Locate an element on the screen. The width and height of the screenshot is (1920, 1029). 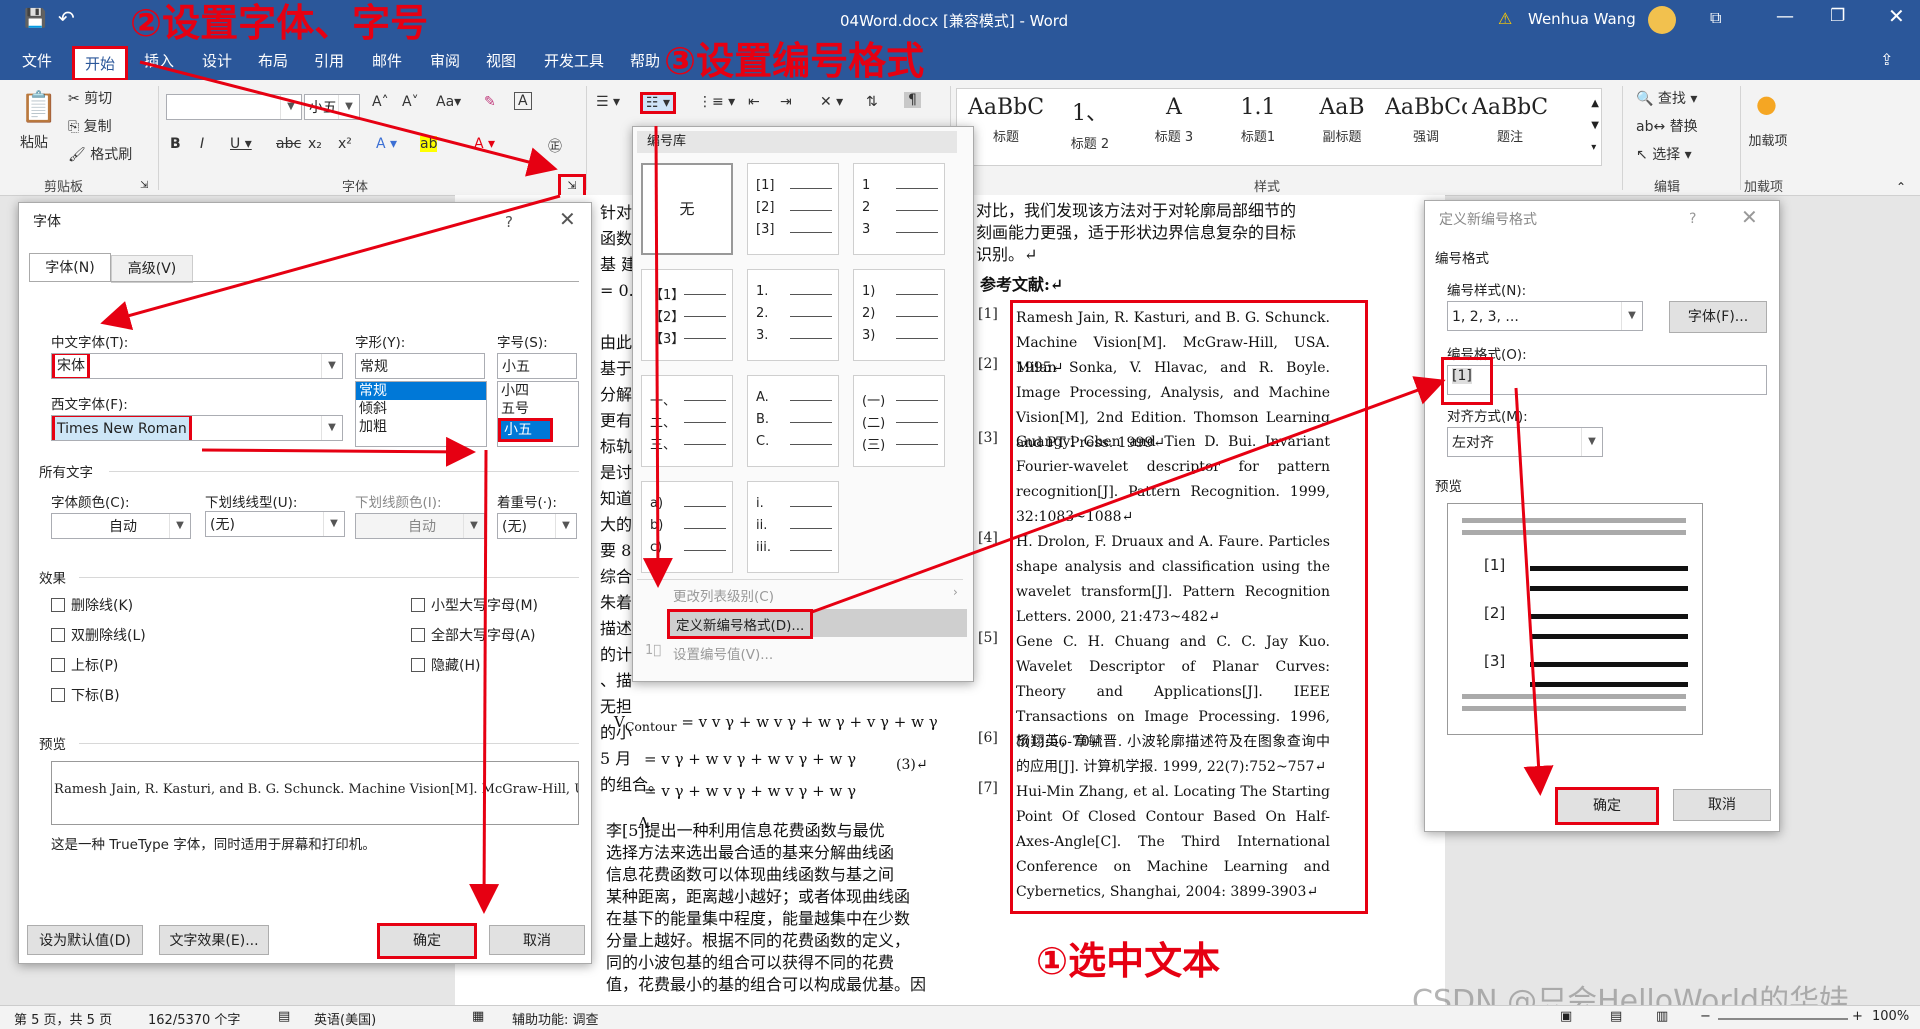
annotation-step-3: ③设置编号格式 is located at coordinates (794, 61).